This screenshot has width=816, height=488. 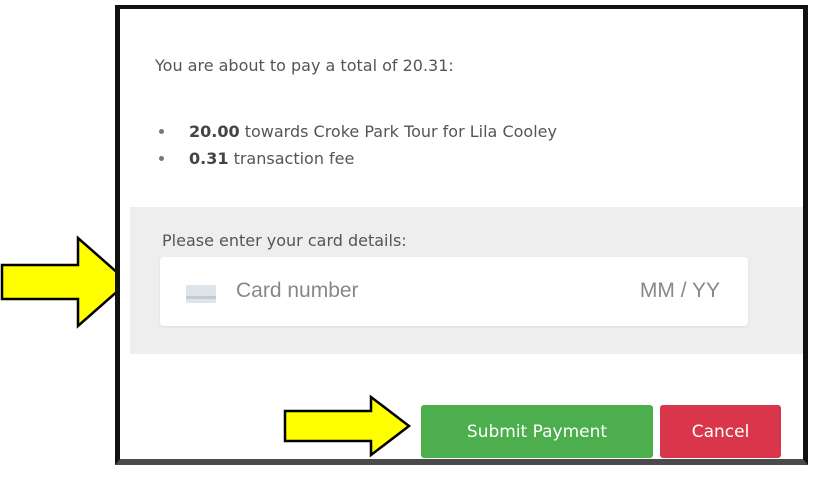 What do you see at coordinates (209, 158) in the screenshot?
I see `item-amount: 0.31` at bounding box center [209, 158].